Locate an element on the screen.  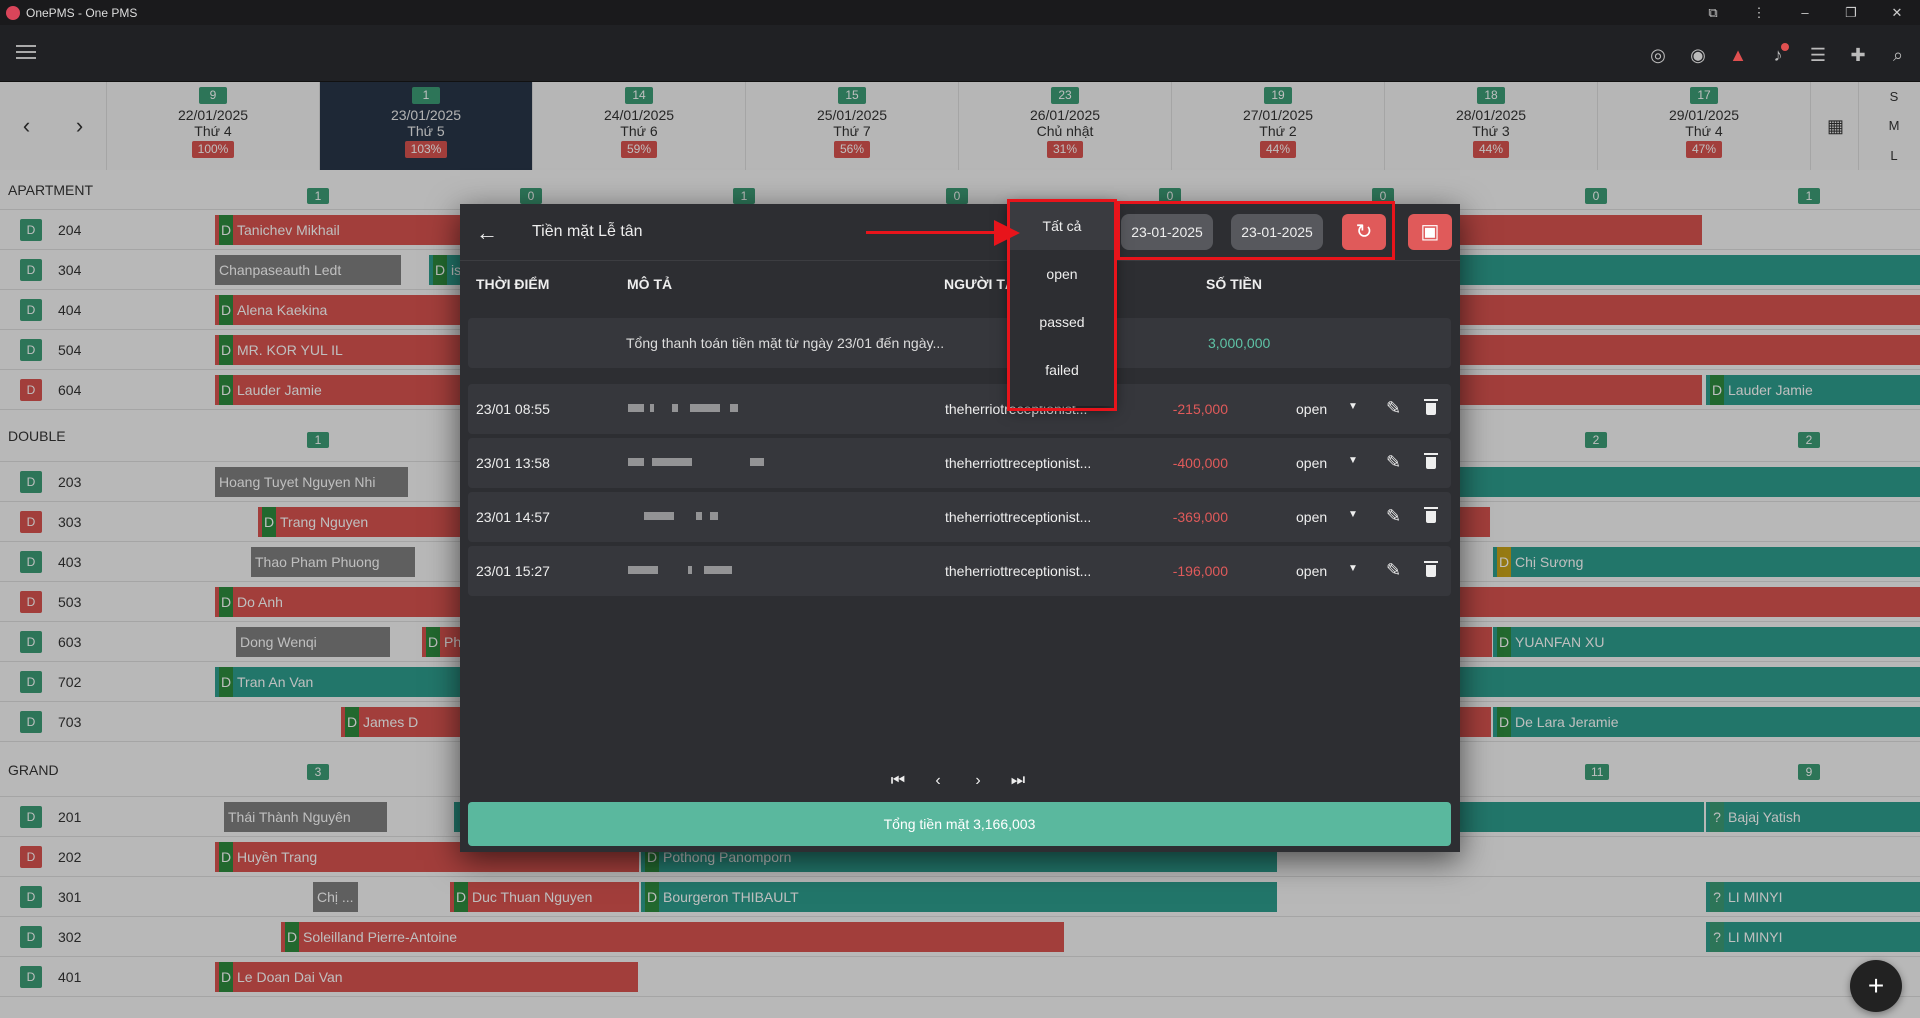
window-titlebar: OnePMS - One PMS ⧉ ⋮ – ❐ ✕ is located at coordinates (960, 12).